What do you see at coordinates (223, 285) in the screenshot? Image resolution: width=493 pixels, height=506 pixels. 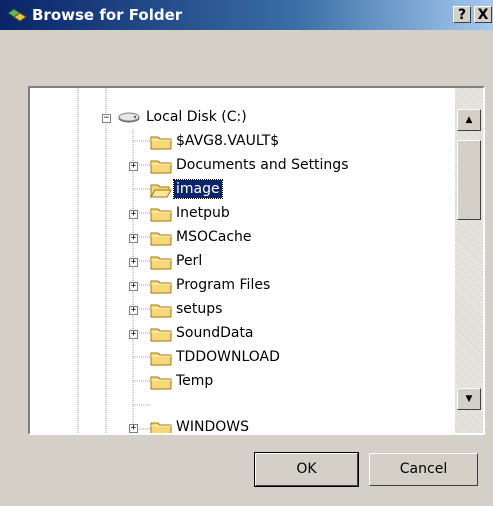 I see `tree-item-label: Program Files` at bounding box center [223, 285].